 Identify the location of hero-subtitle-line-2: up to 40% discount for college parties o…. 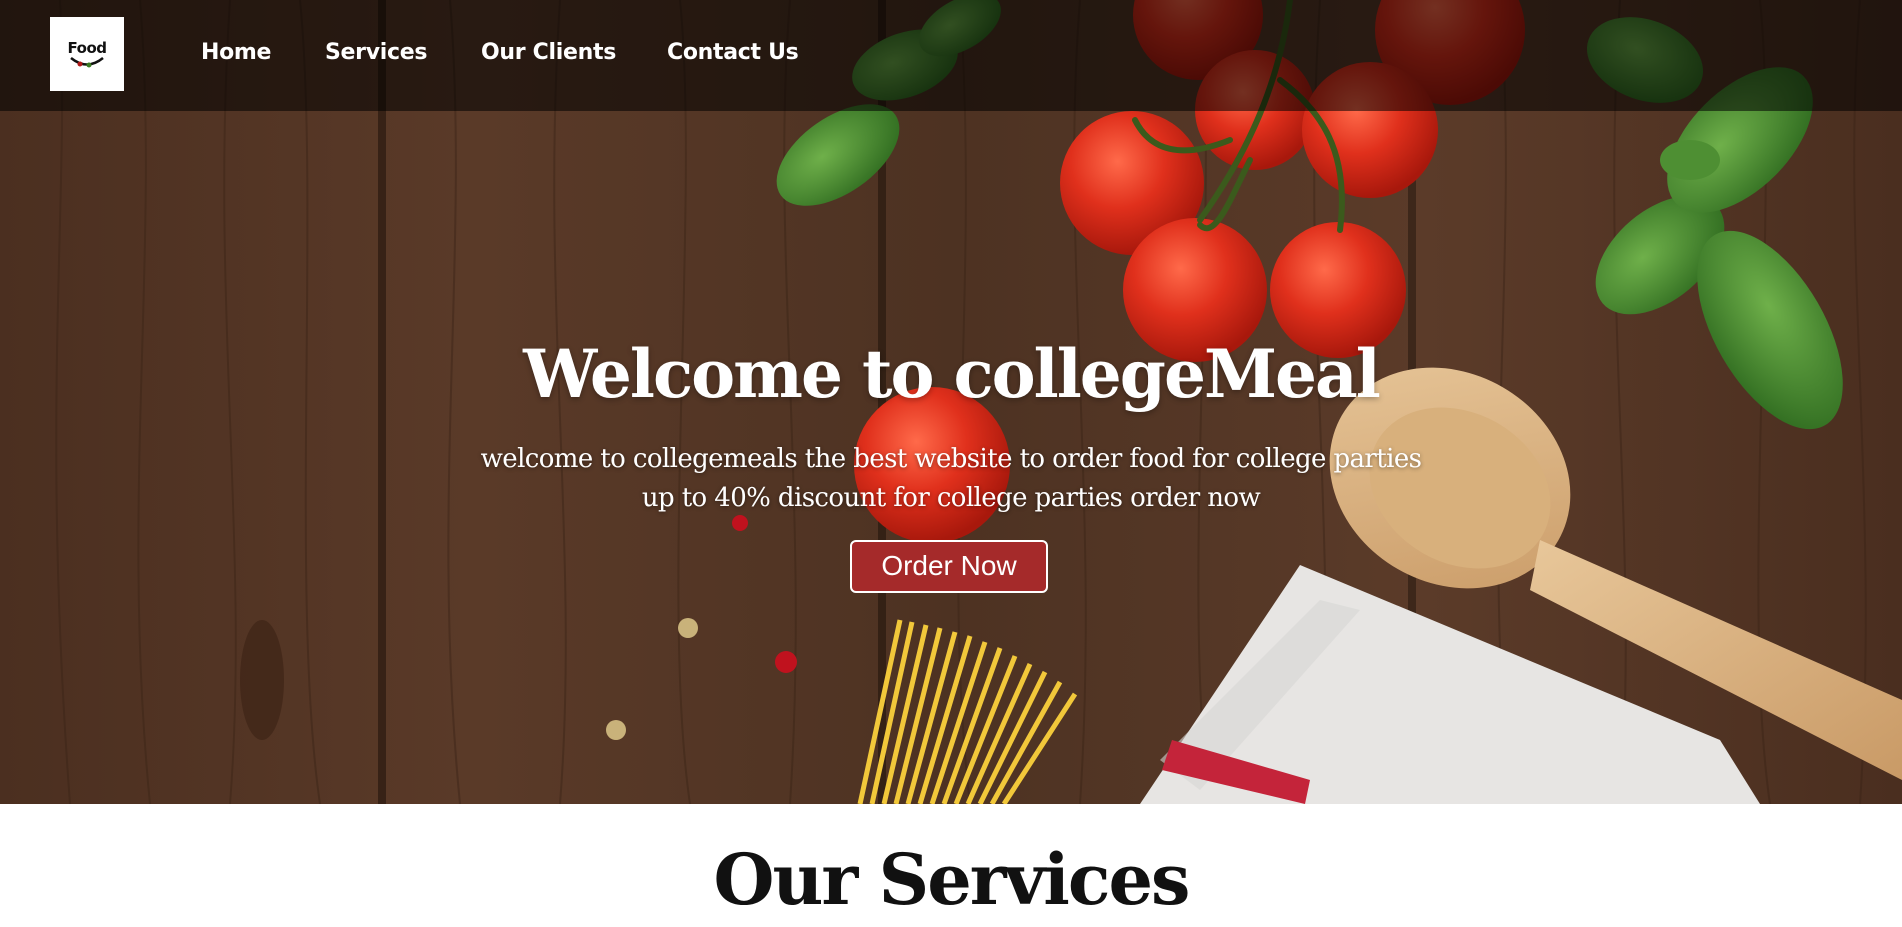
(951, 498).